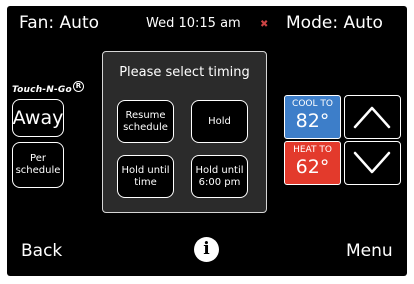  What do you see at coordinates (184, 72) in the screenshot?
I see `dialog-title: Please select timing` at bounding box center [184, 72].